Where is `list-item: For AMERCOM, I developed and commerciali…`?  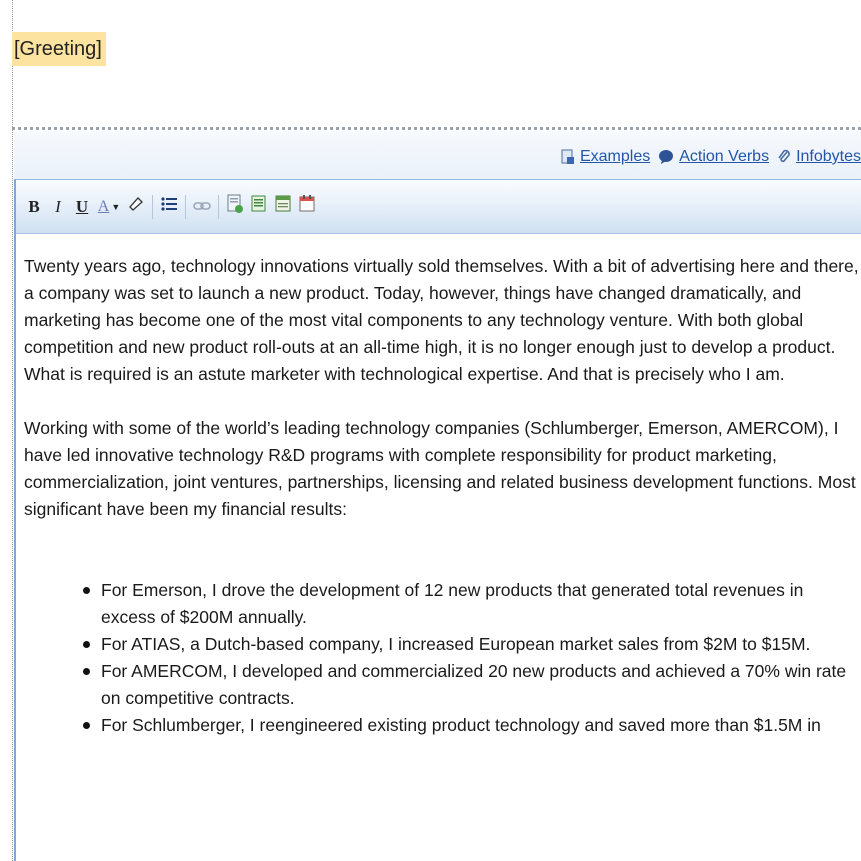
list-item: For AMERCOM, I developed and commerciali… is located at coordinates (472, 685).